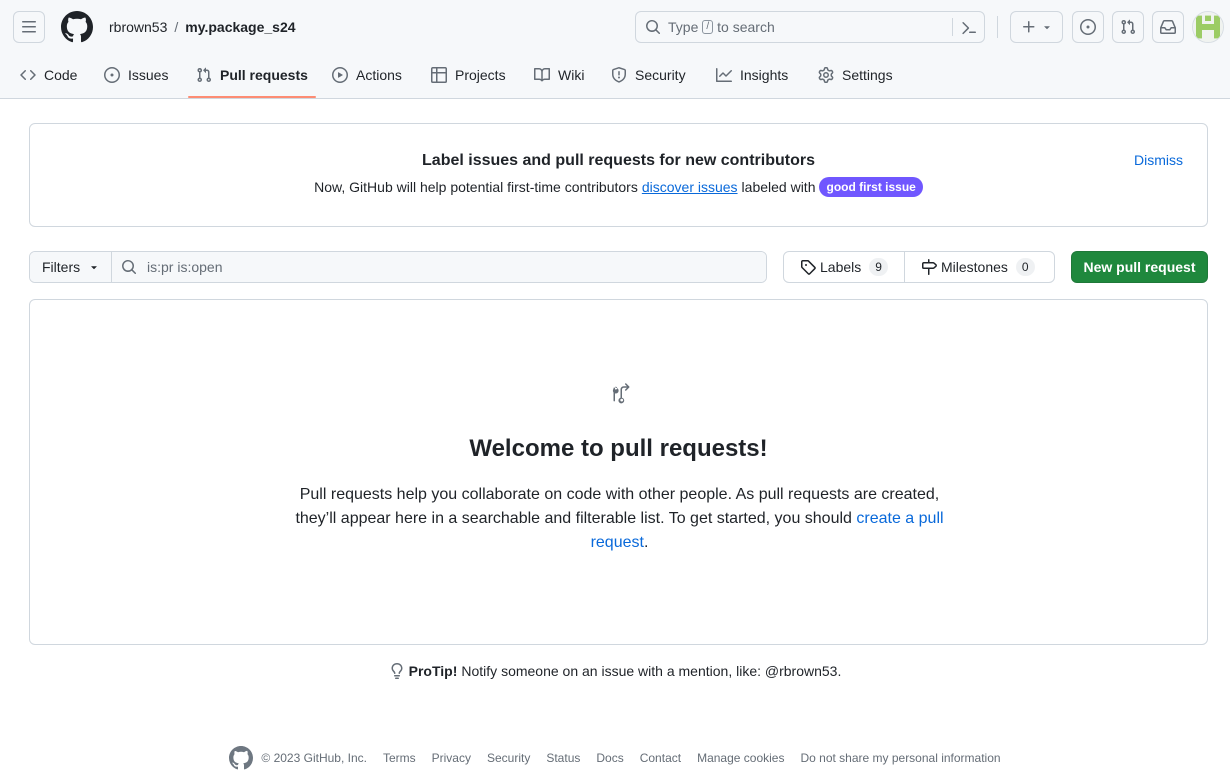 The height and width of the screenshot is (775, 1230). Describe the element at coordinates (1139, 267) in the screenshot. I see `new-pull-request-button: New pull request` at that location.